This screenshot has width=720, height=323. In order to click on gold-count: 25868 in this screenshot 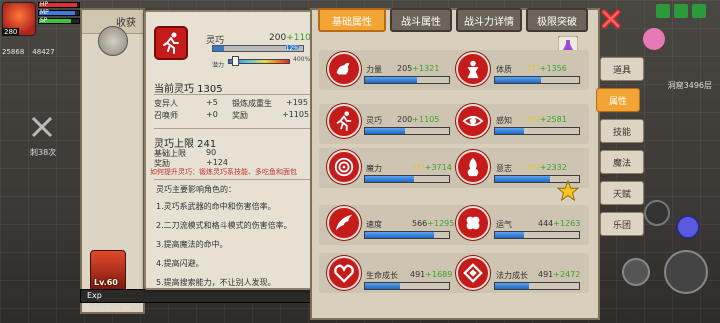, I will do `click(13, 52)`.